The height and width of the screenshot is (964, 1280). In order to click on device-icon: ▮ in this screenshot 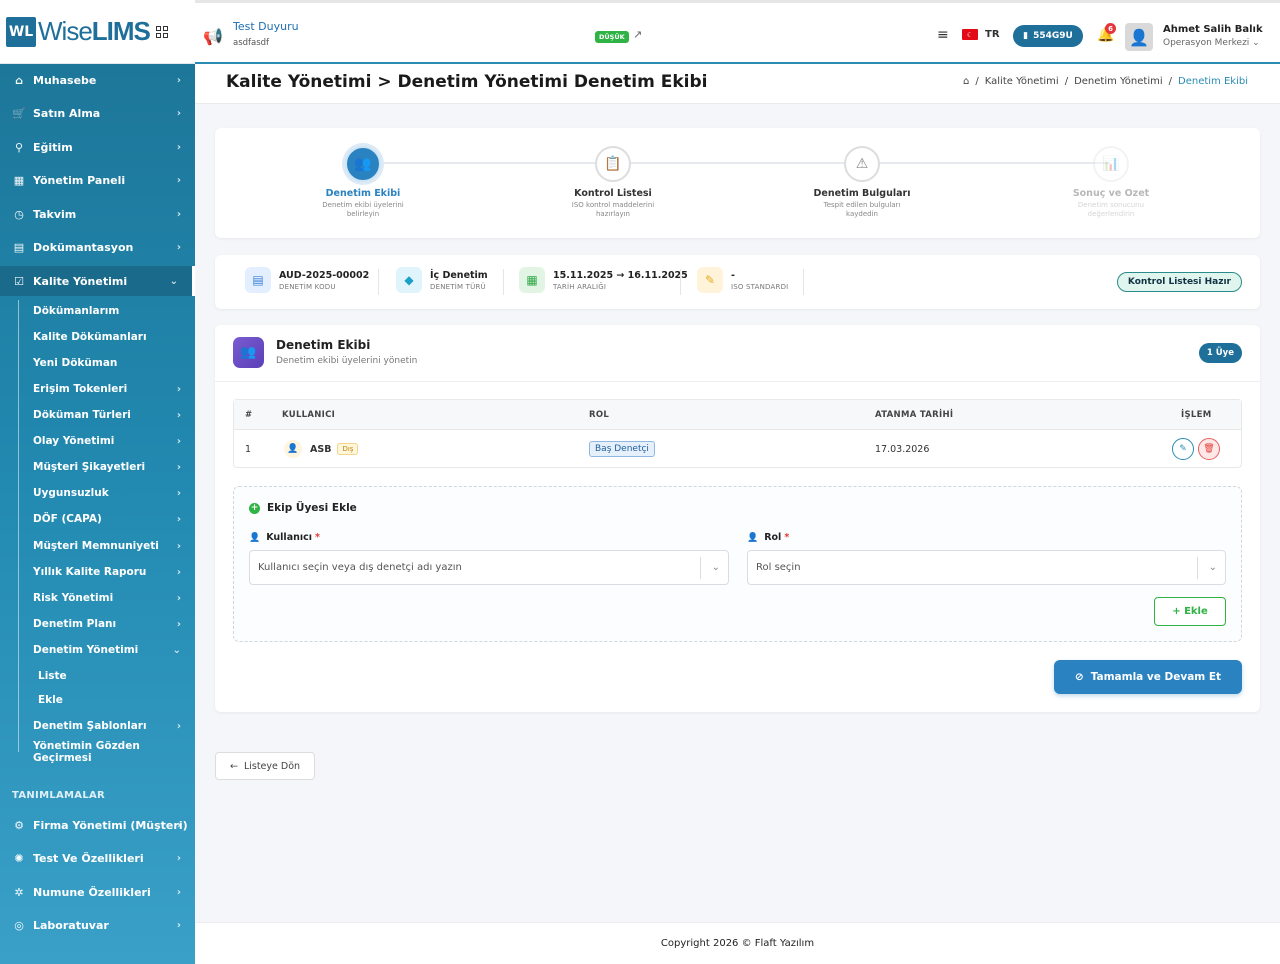, I will do `click(1026, 36)`.